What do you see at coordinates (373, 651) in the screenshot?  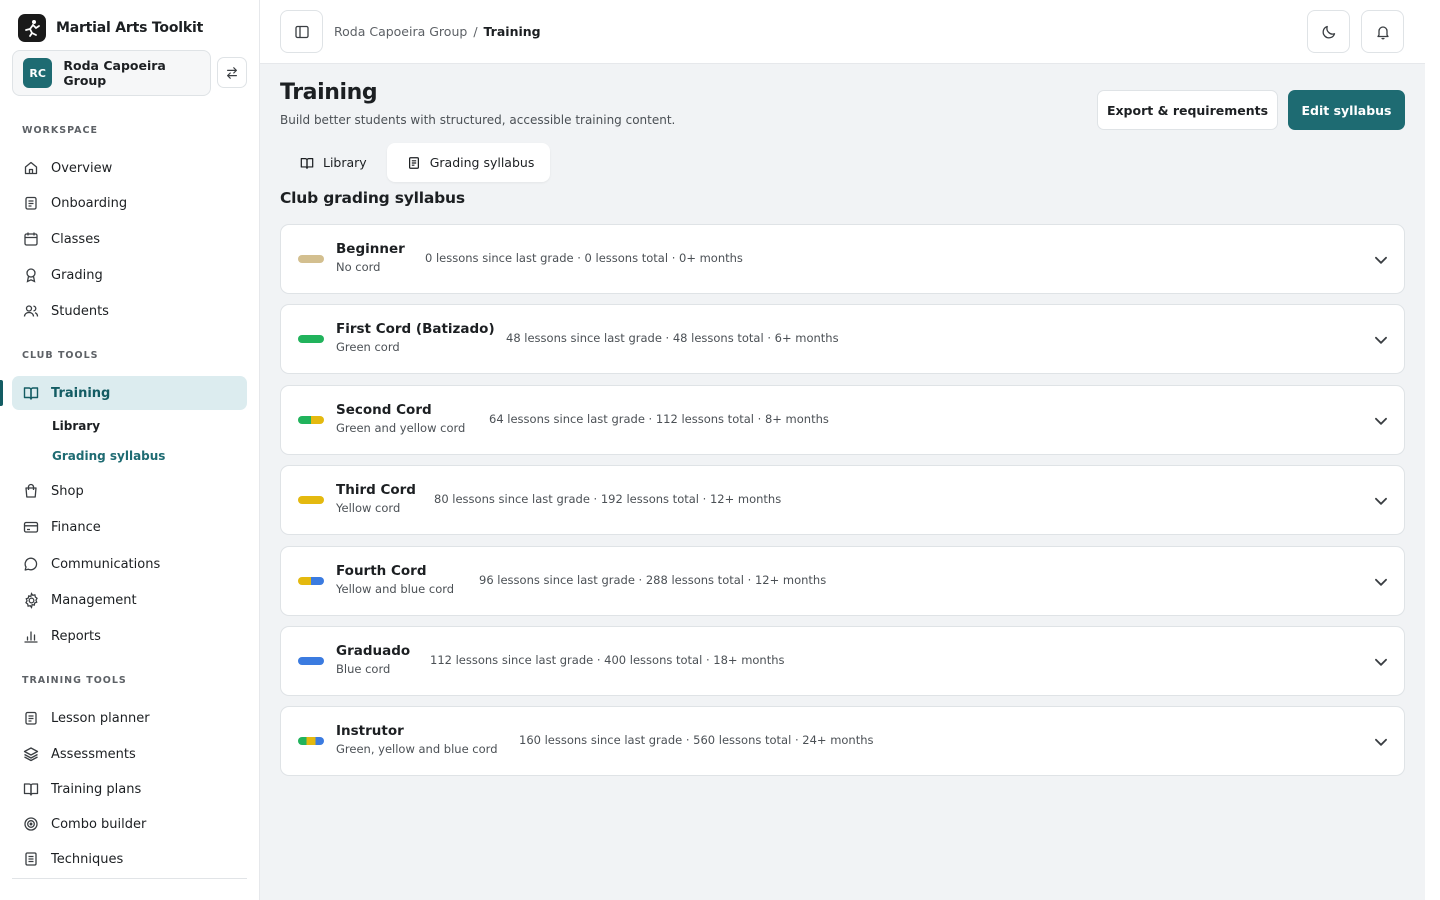 I see `grade-name: Graduado` at bounding box center [373, 651].